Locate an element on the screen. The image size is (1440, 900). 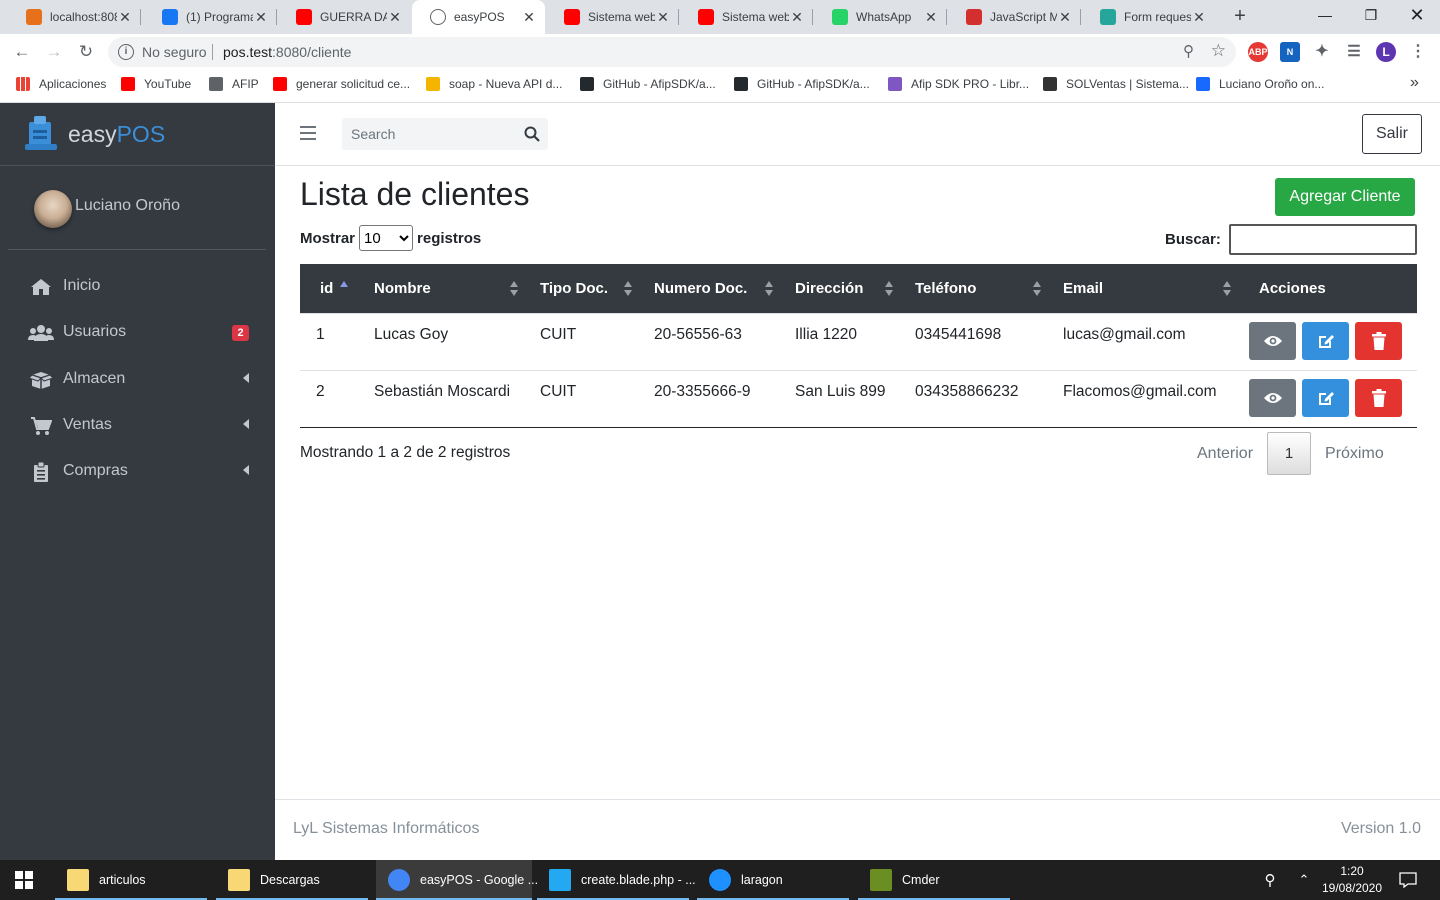
column-header-direccion: Dirección is located at coordinates (843, 288).